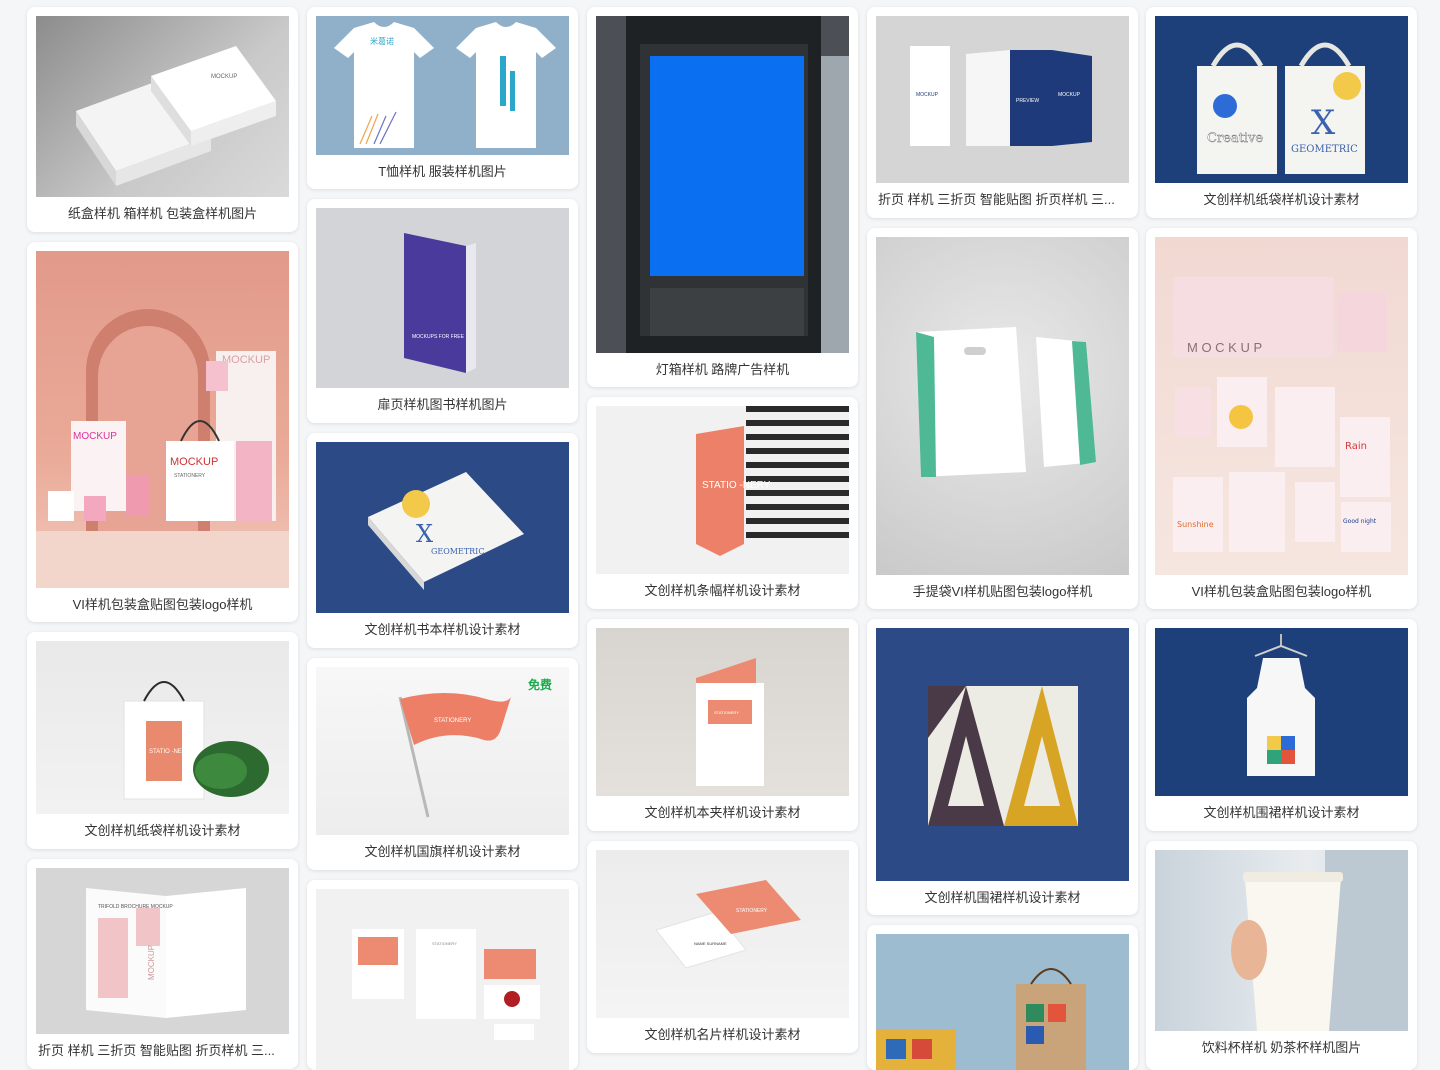 This screenshot has height=1070, width=1440. Describe the element at coordinates (95, 436) in the screenshot. I see `bag-a-label: MOCKUP` at that location.